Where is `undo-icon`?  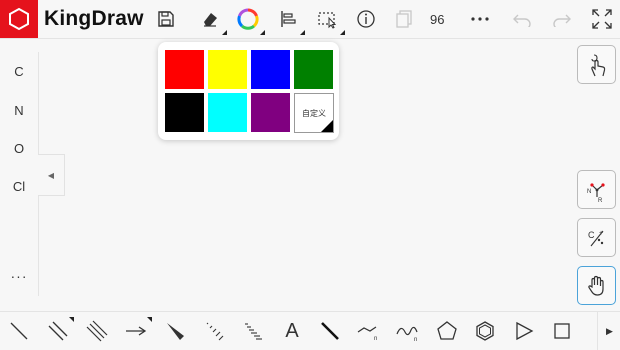
undo-icon is located at coordinates (522, 20).